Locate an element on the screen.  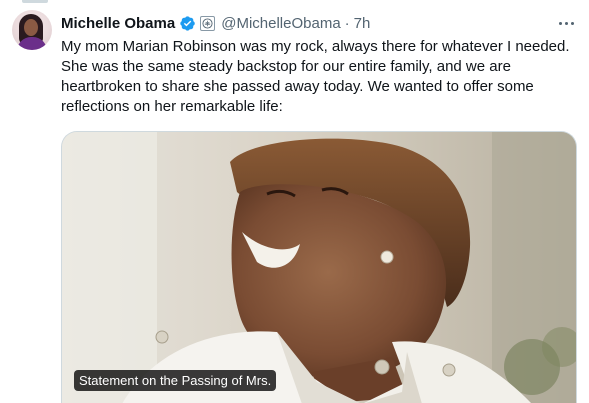
more-options-icon is located at coordinates (566, 23).